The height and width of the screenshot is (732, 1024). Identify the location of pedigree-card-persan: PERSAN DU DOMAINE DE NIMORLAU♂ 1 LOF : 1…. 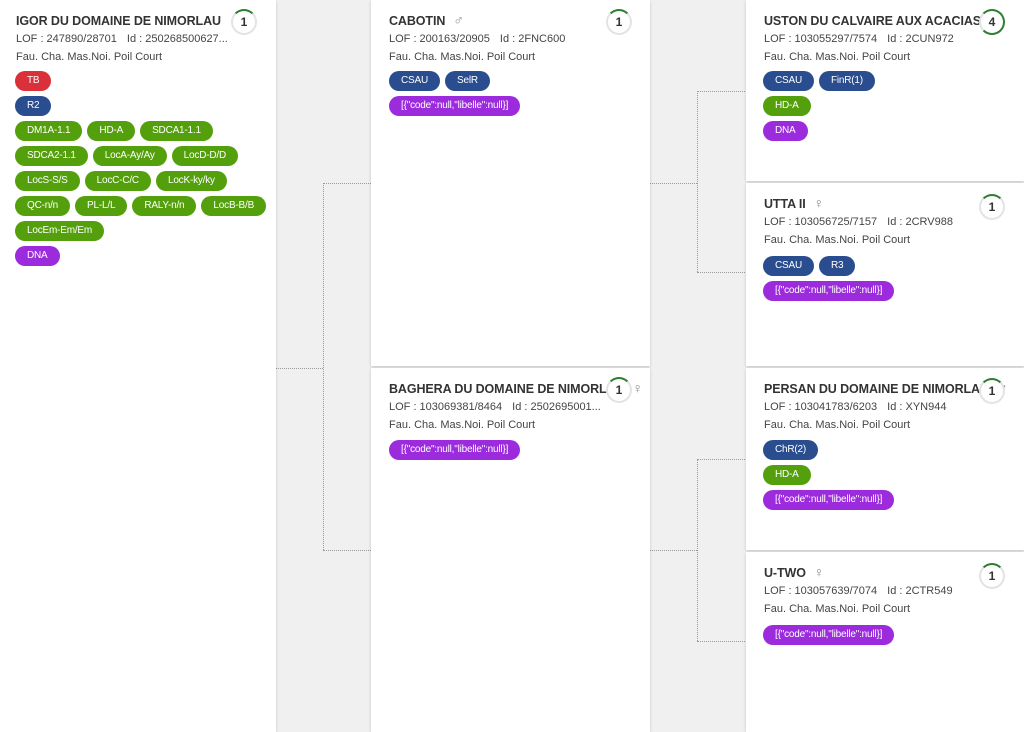
(885, 459).